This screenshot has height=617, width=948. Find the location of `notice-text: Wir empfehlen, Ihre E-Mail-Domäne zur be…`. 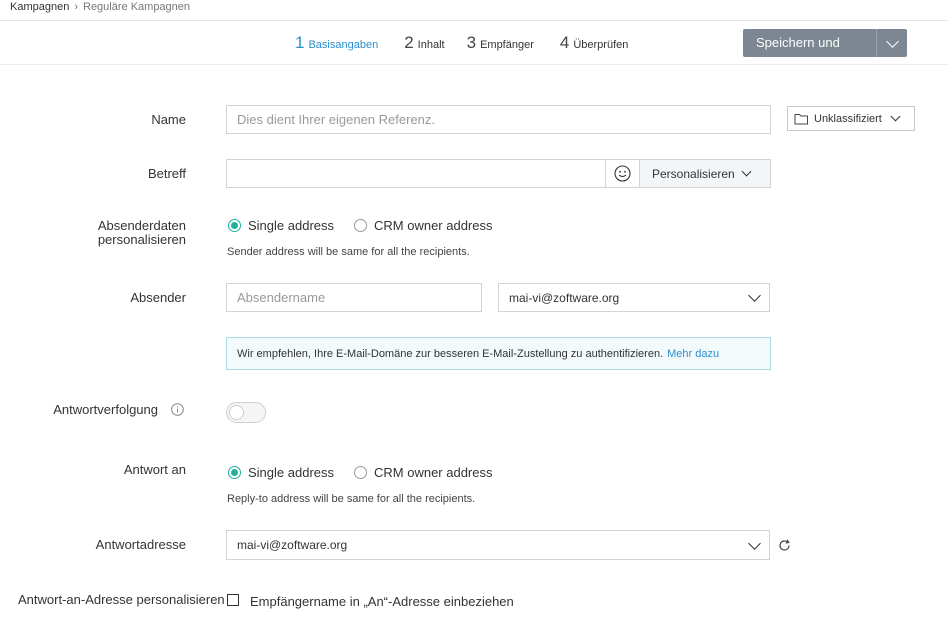

notice-text: Wir empfehlen, Ihre E-Mail-Domäne zur be… is located at coordinates (450, 353).